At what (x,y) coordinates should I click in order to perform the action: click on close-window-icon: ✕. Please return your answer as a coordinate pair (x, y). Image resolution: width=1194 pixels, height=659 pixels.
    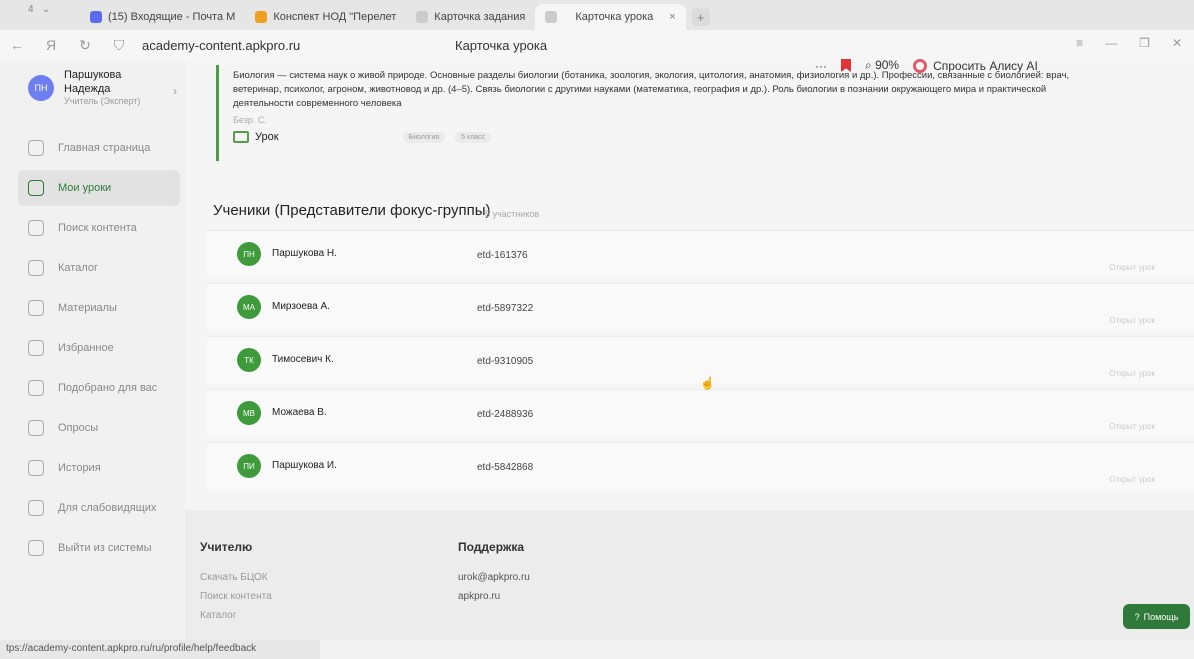
    Looking at the image, I should click on (1177, 43).